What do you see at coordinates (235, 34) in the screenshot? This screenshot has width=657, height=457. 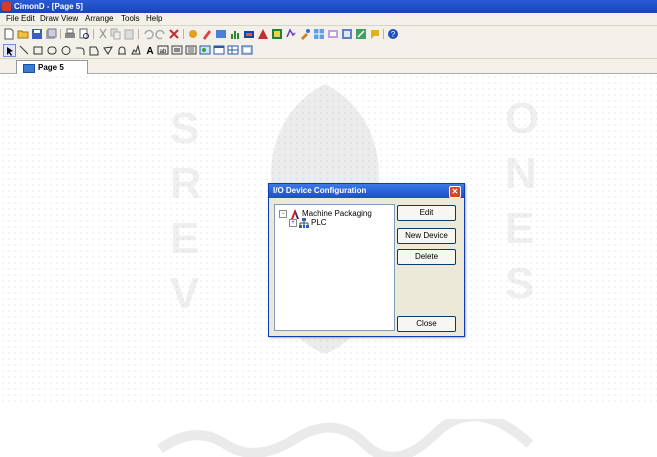 I see `chart-icon` at bounding box center [235, 34].